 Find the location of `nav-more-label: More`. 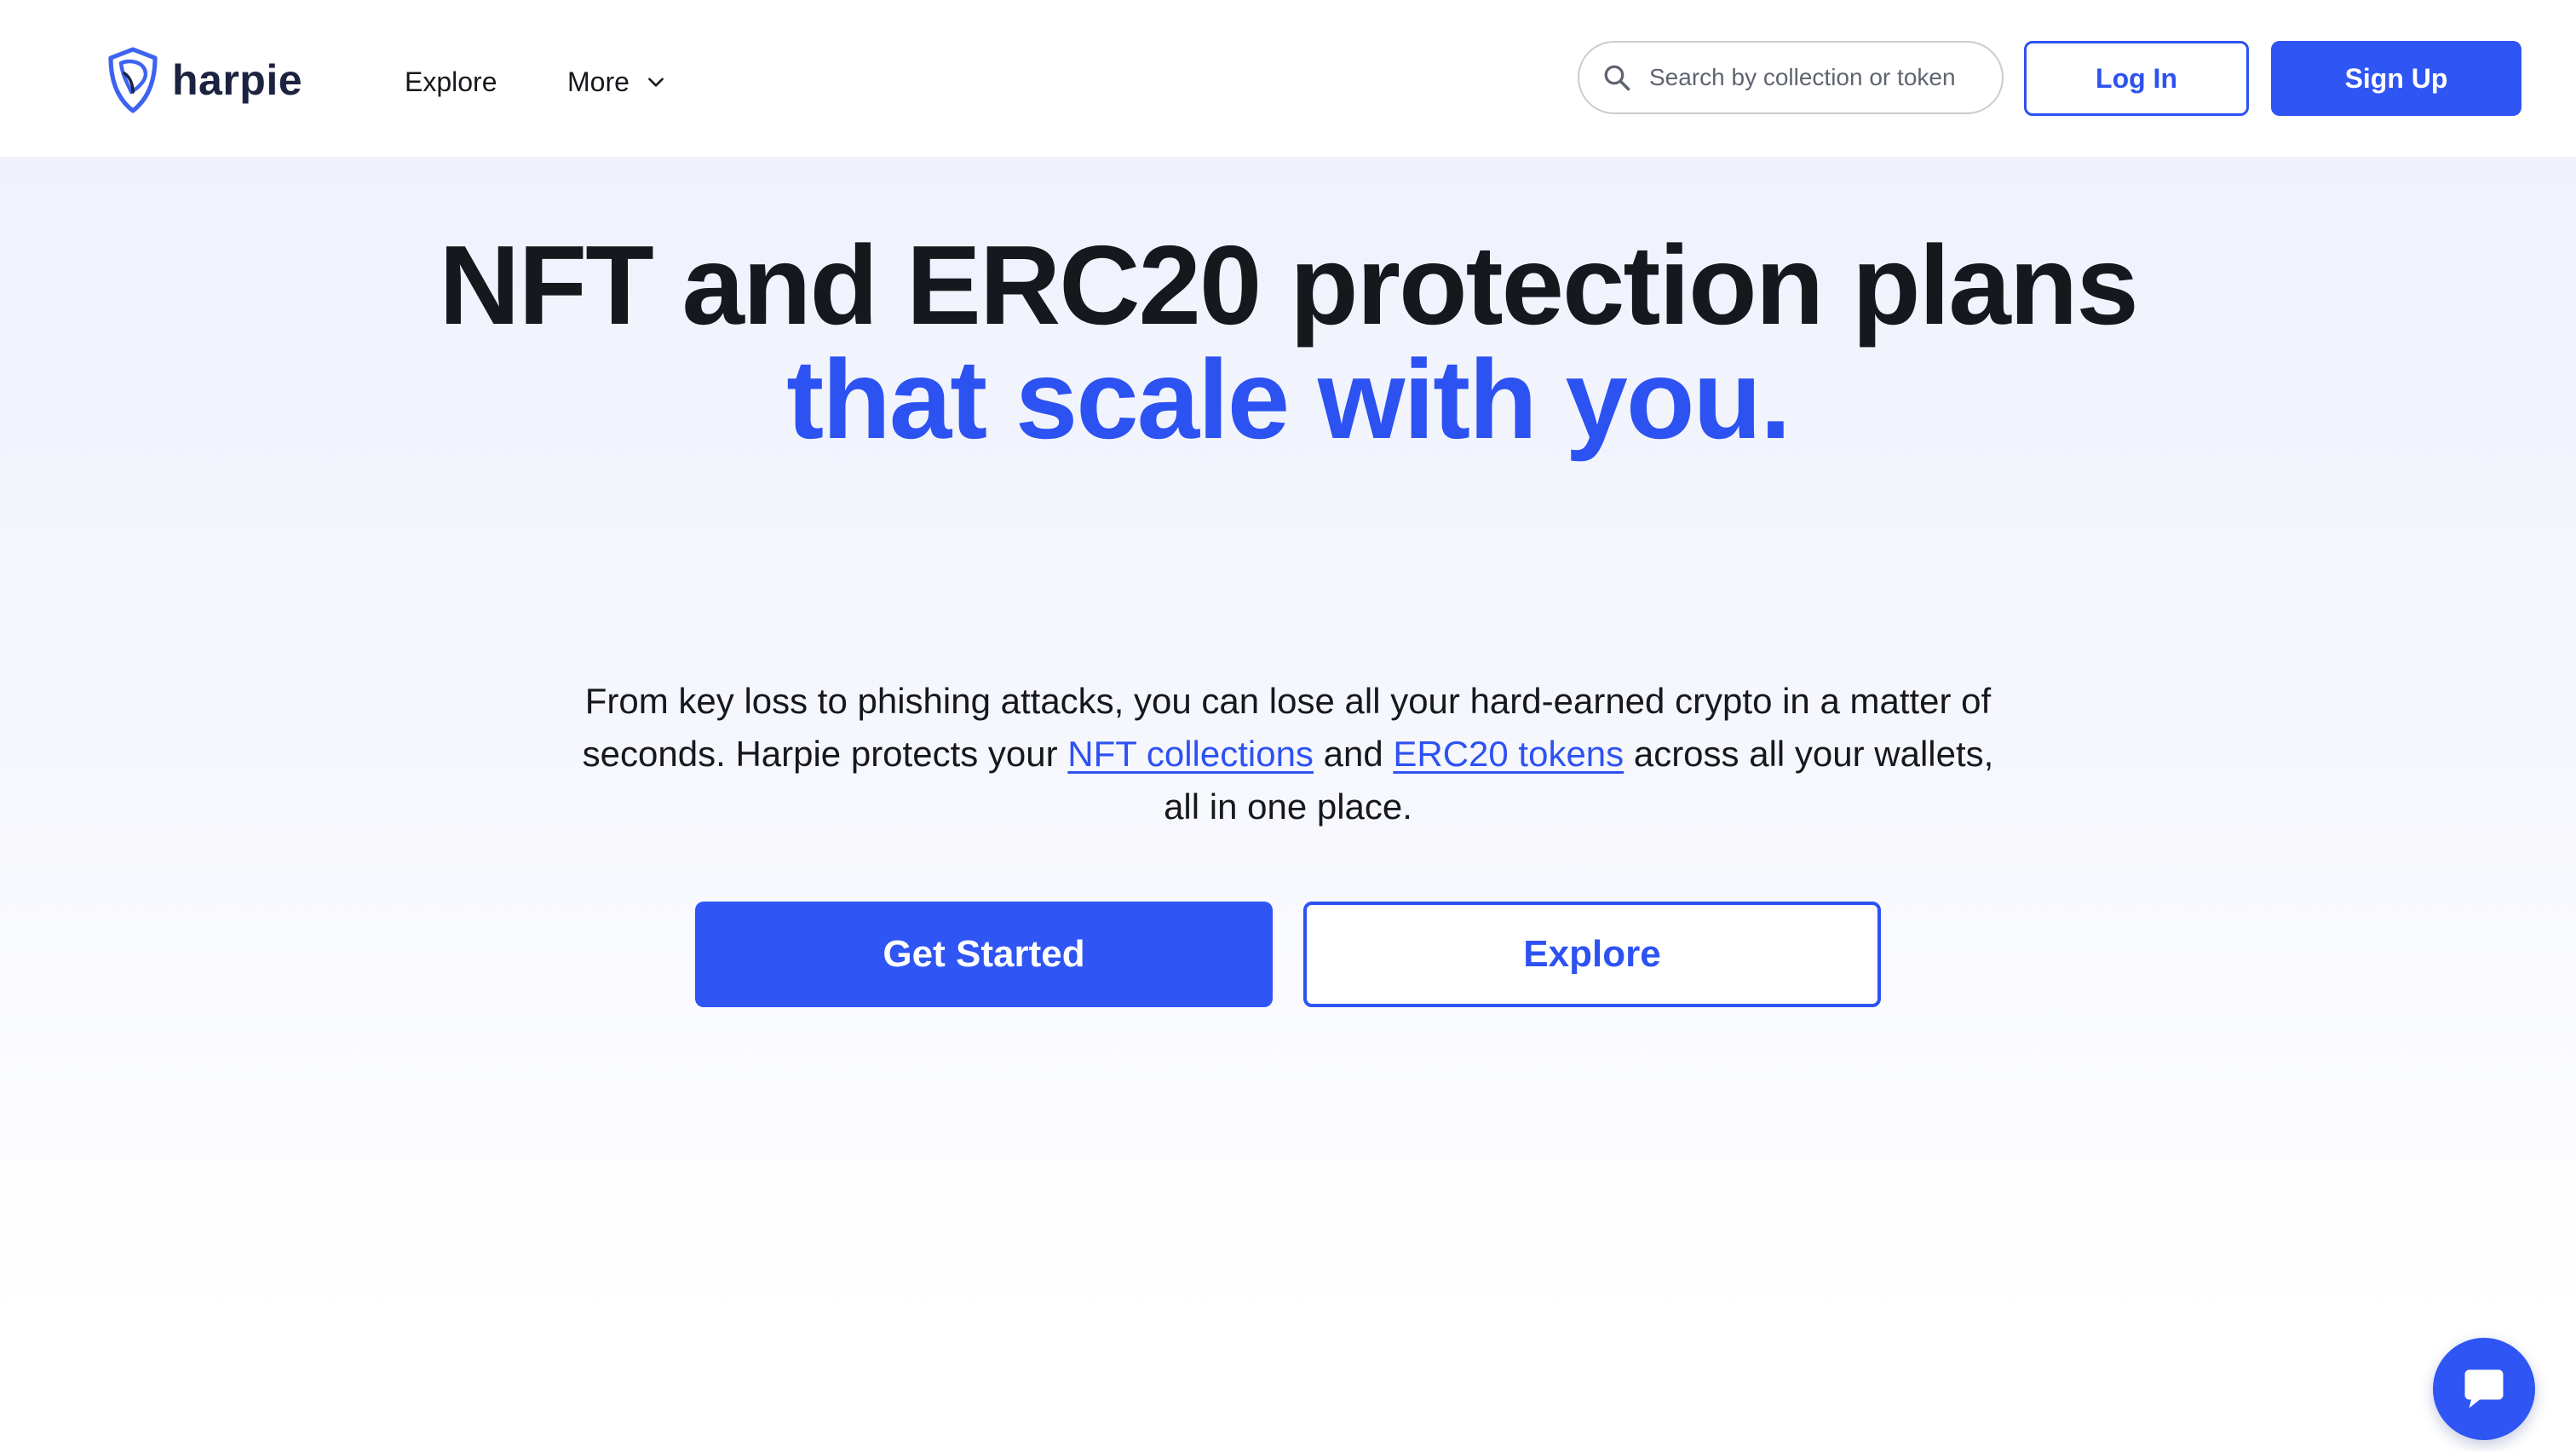

nav-more-label: More is located at coordinates (599, 81).